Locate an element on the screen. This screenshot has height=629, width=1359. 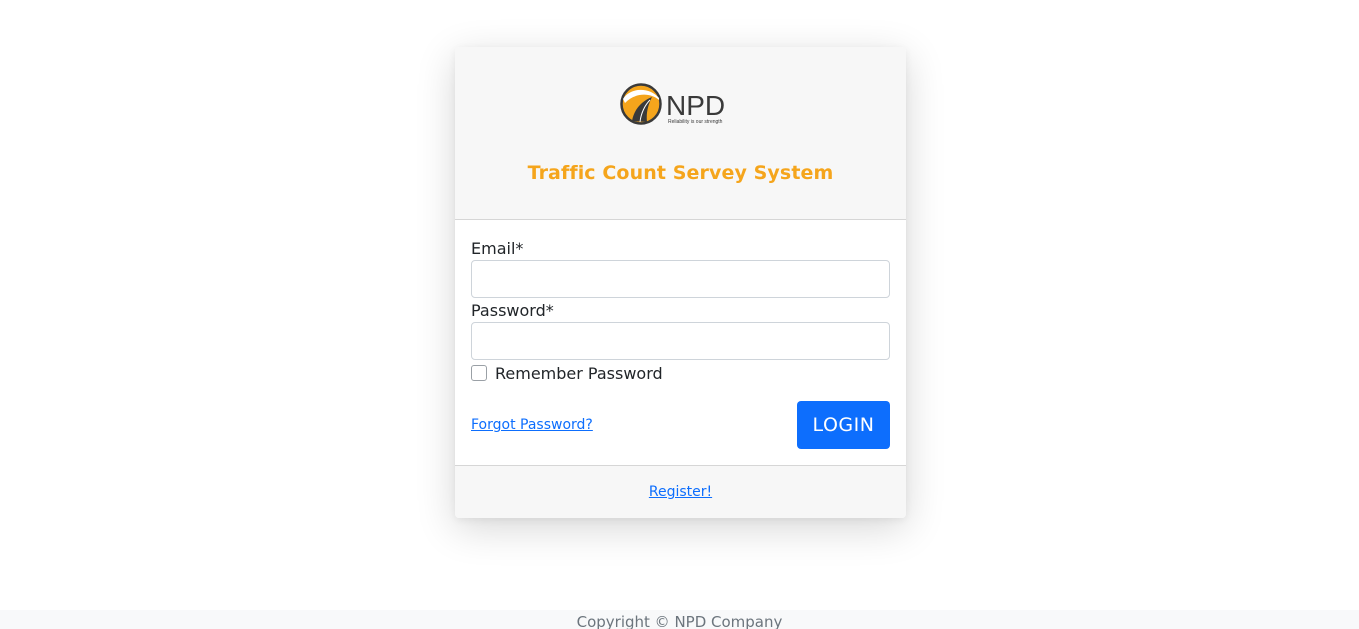
email-field is located at coordinates (680, 279).